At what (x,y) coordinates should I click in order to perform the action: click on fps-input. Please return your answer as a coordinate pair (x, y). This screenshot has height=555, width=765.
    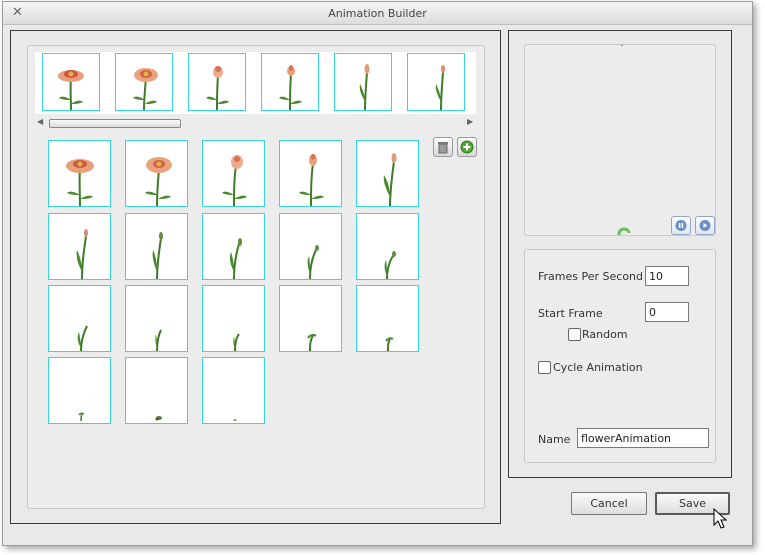
    Looking at the image, I should click on (667, 276).